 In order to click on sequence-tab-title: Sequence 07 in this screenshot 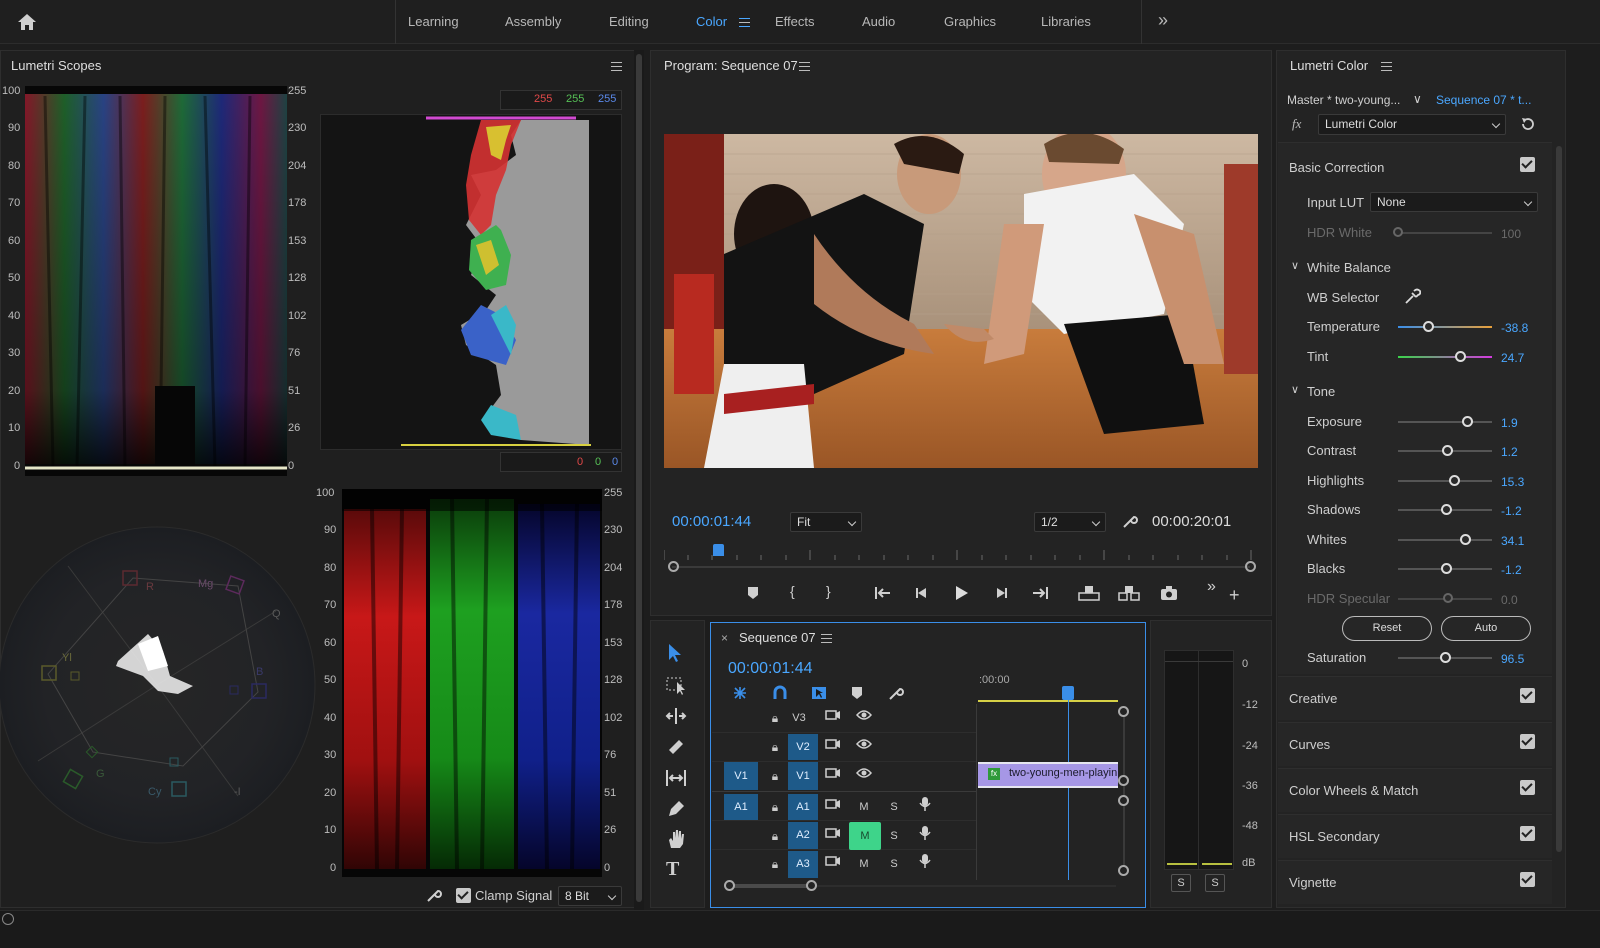, I will do `click(777, 637)`.